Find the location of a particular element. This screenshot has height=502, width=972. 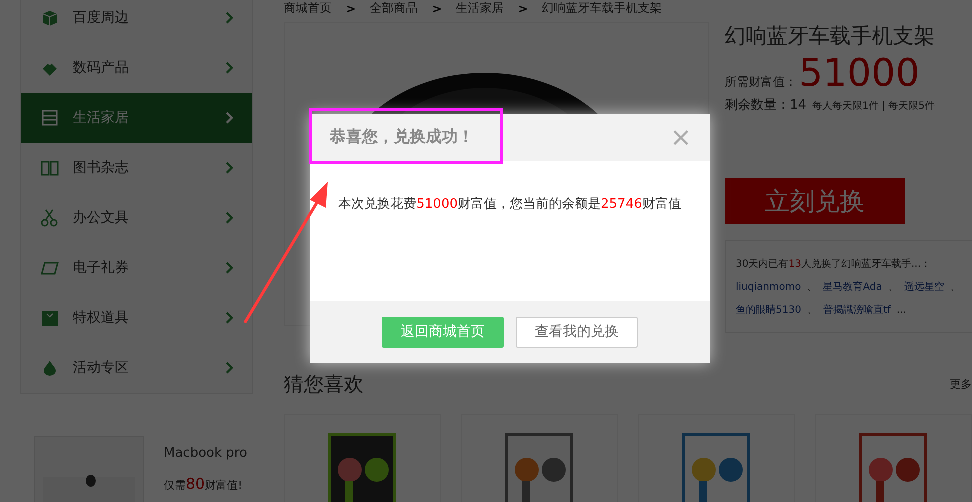

user-link: liuqianmomo is located at coordinates (769, 287).